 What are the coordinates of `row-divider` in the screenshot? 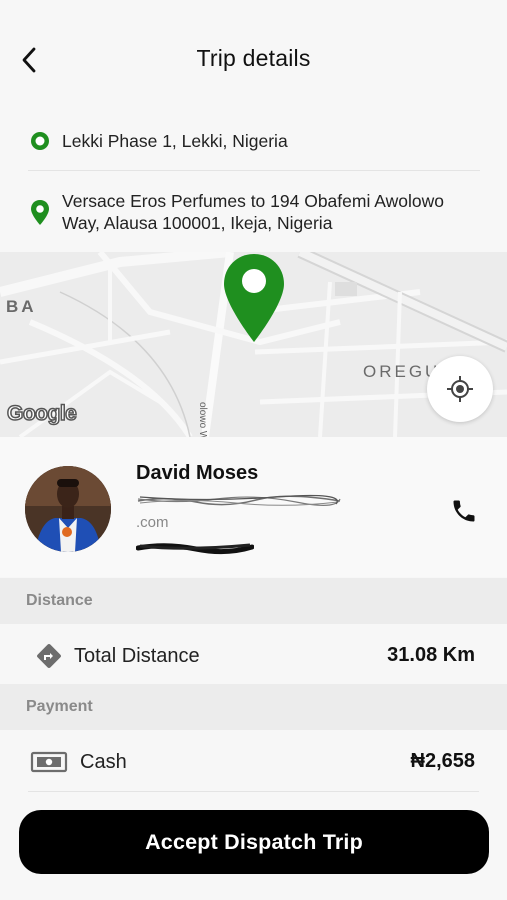 It's located at (253, 791).